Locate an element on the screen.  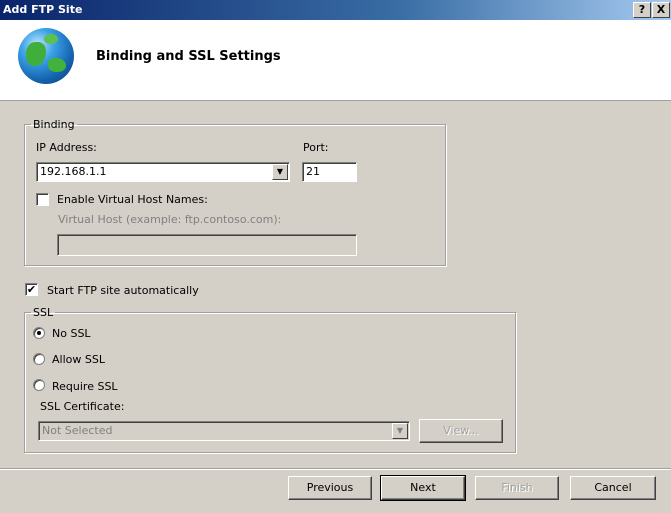
ssl-certificate-dropdown: Not Selected ▼ is located at coordinates (224, 431).